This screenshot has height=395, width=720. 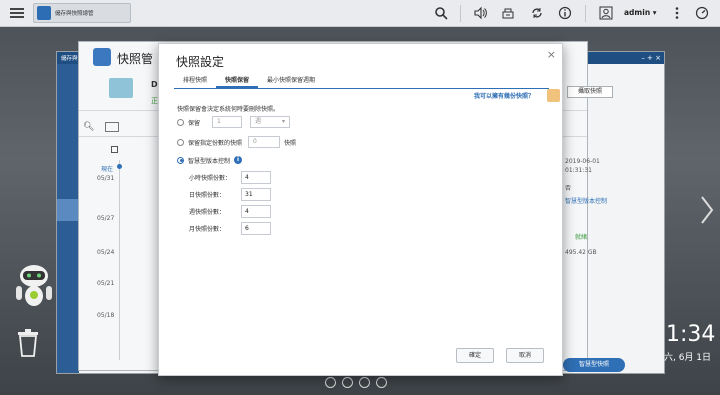 I want to click on close-icon: ×, so click(x=551, y=54).